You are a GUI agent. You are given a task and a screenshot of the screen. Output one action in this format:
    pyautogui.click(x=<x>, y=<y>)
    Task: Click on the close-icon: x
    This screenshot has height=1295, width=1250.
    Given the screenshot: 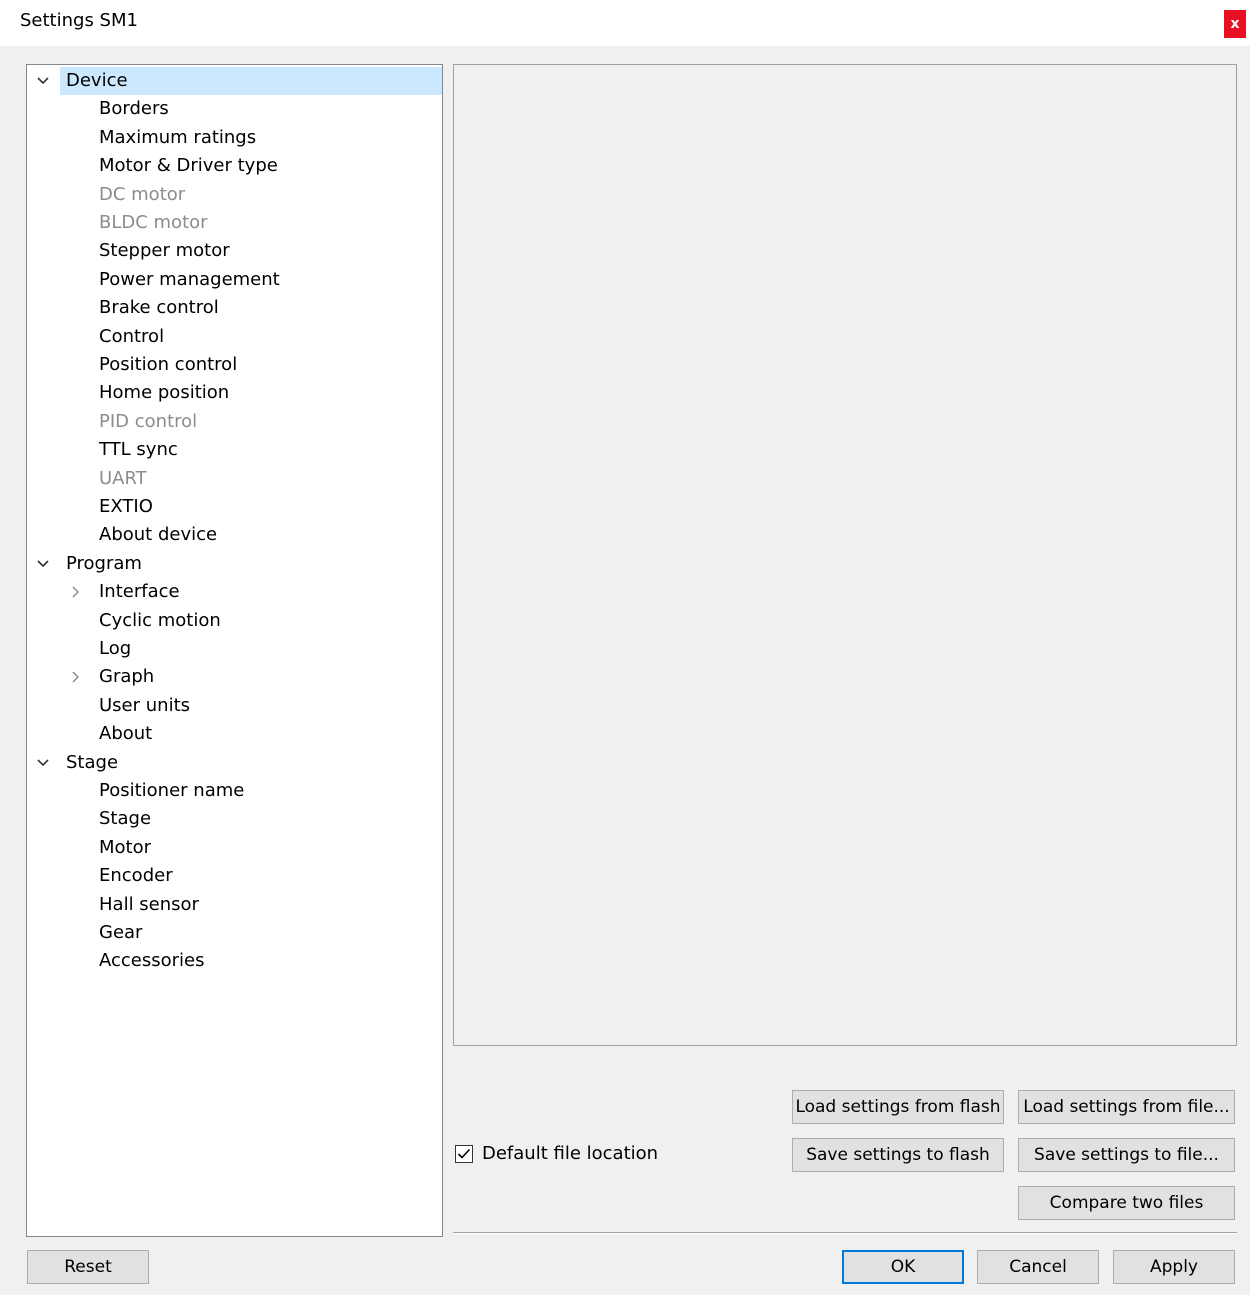 What is the action you would take?
    pyautogui.click(x=1235, y=24)
    